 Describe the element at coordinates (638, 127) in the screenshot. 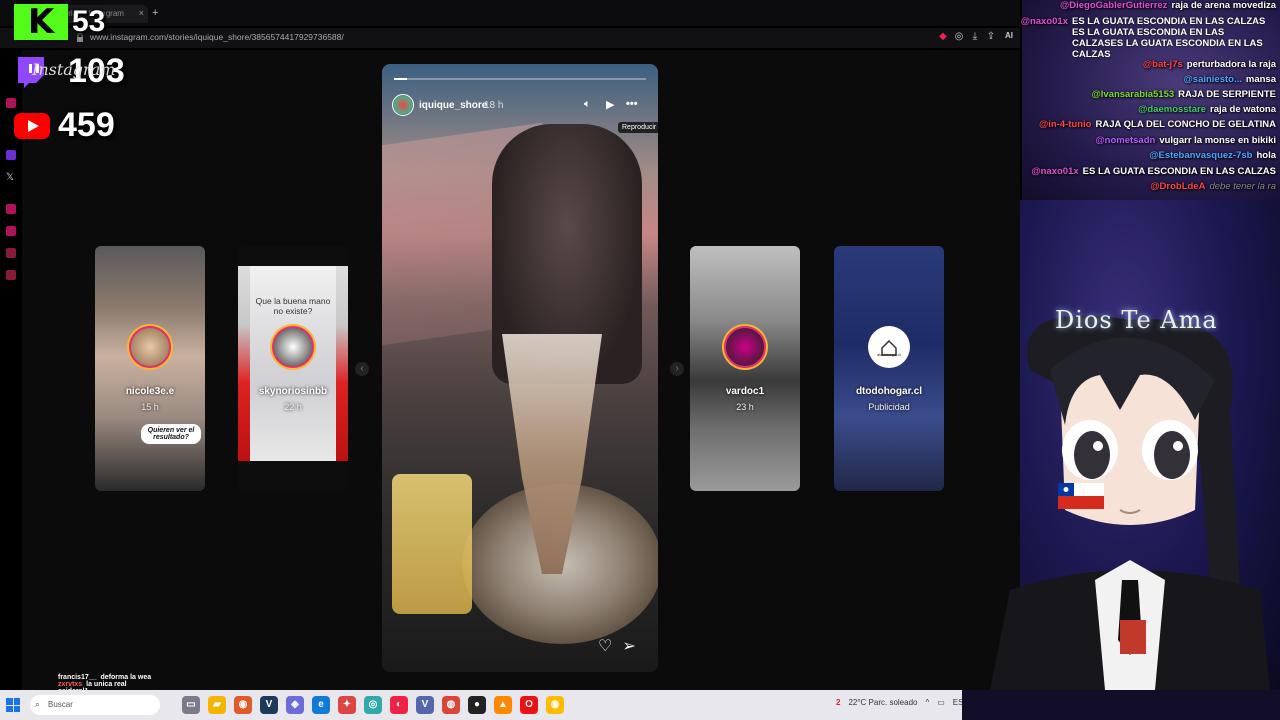

I see `play-tooltip: Reproducir` at that location.